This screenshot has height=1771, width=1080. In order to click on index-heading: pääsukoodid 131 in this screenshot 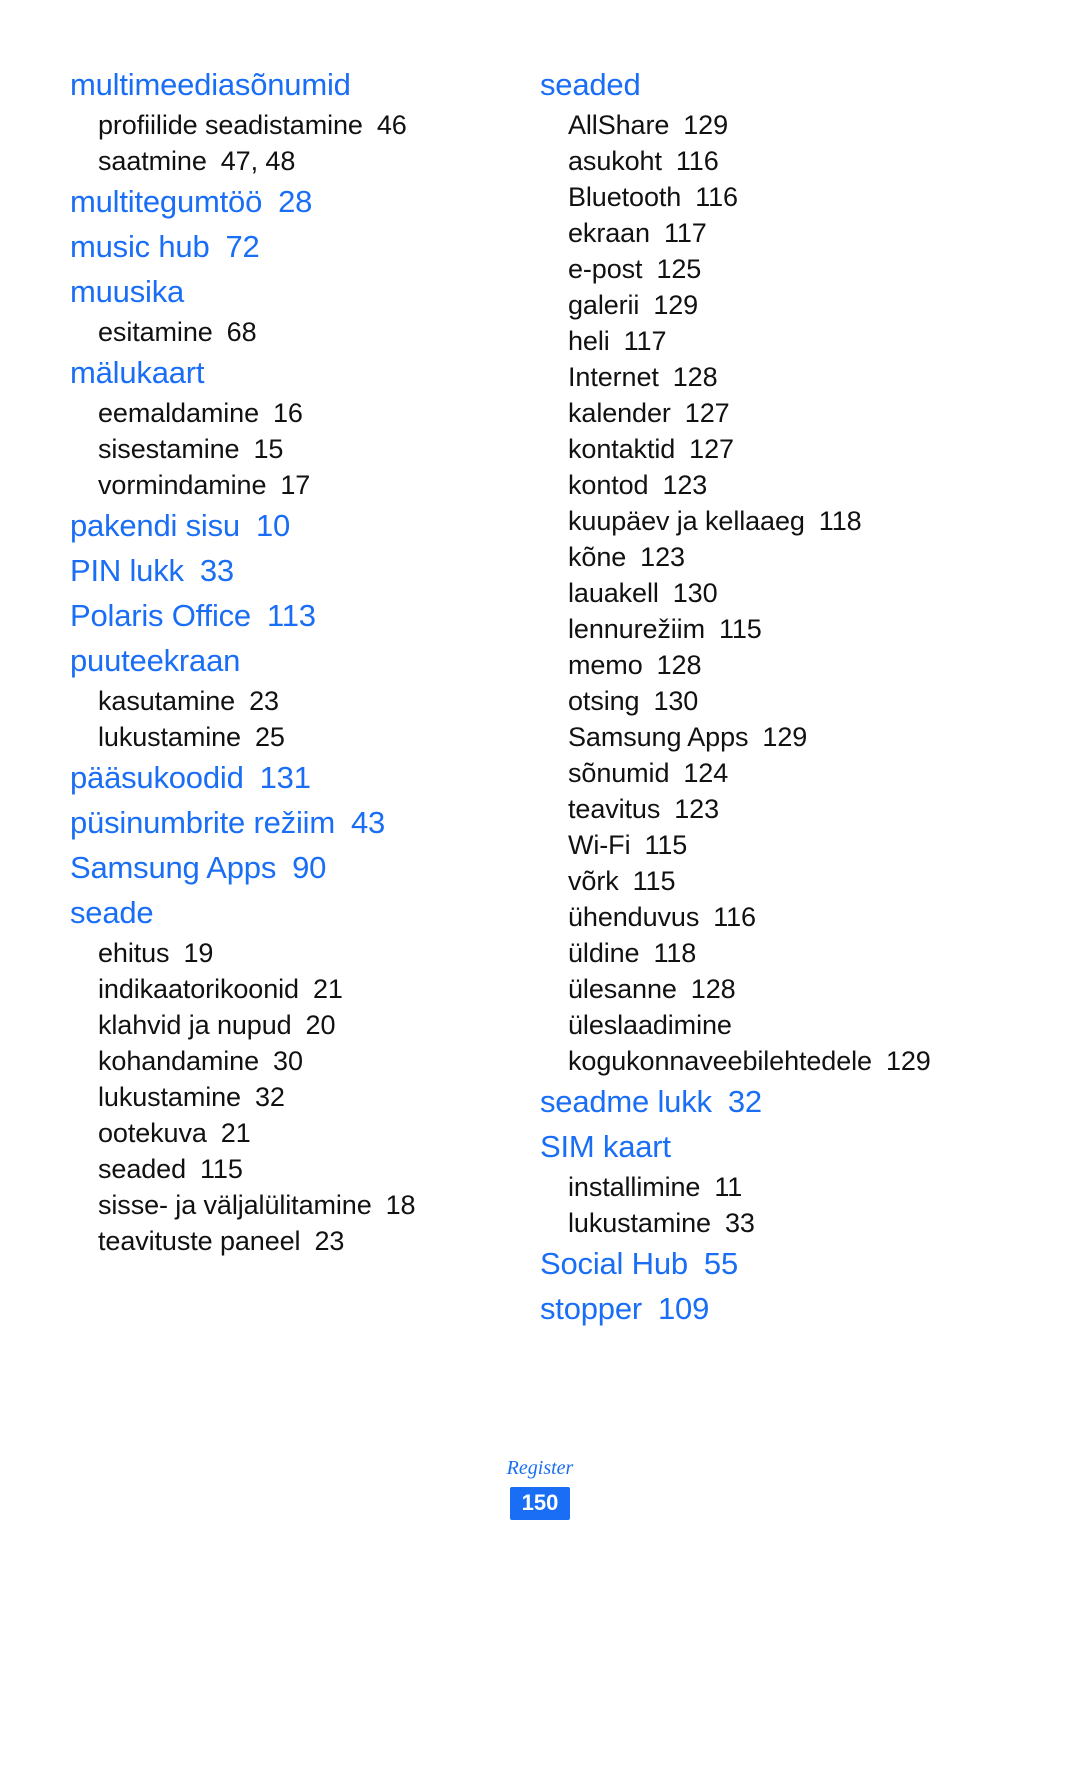, I will do `click(277, 777)`.